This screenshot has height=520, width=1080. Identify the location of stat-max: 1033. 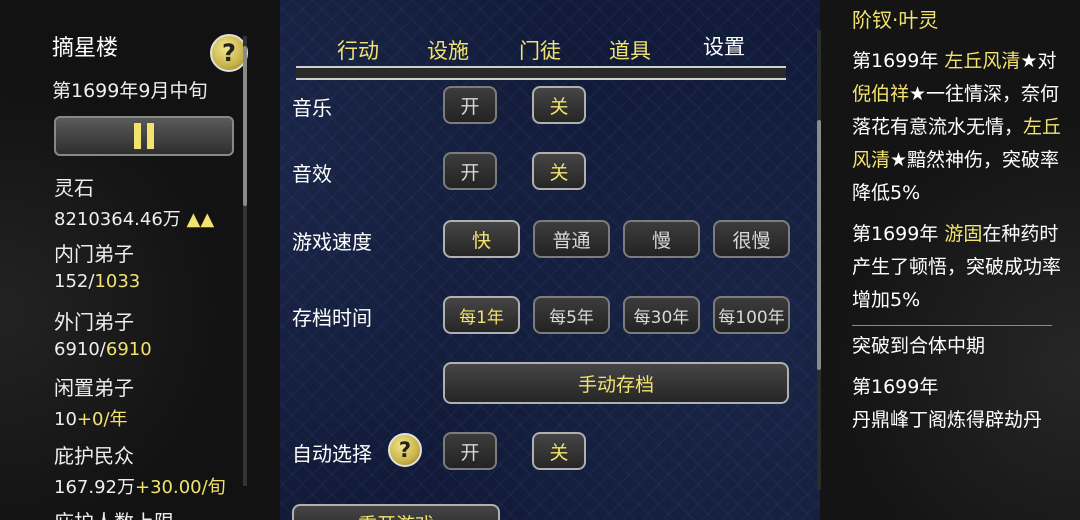
(117, 281).